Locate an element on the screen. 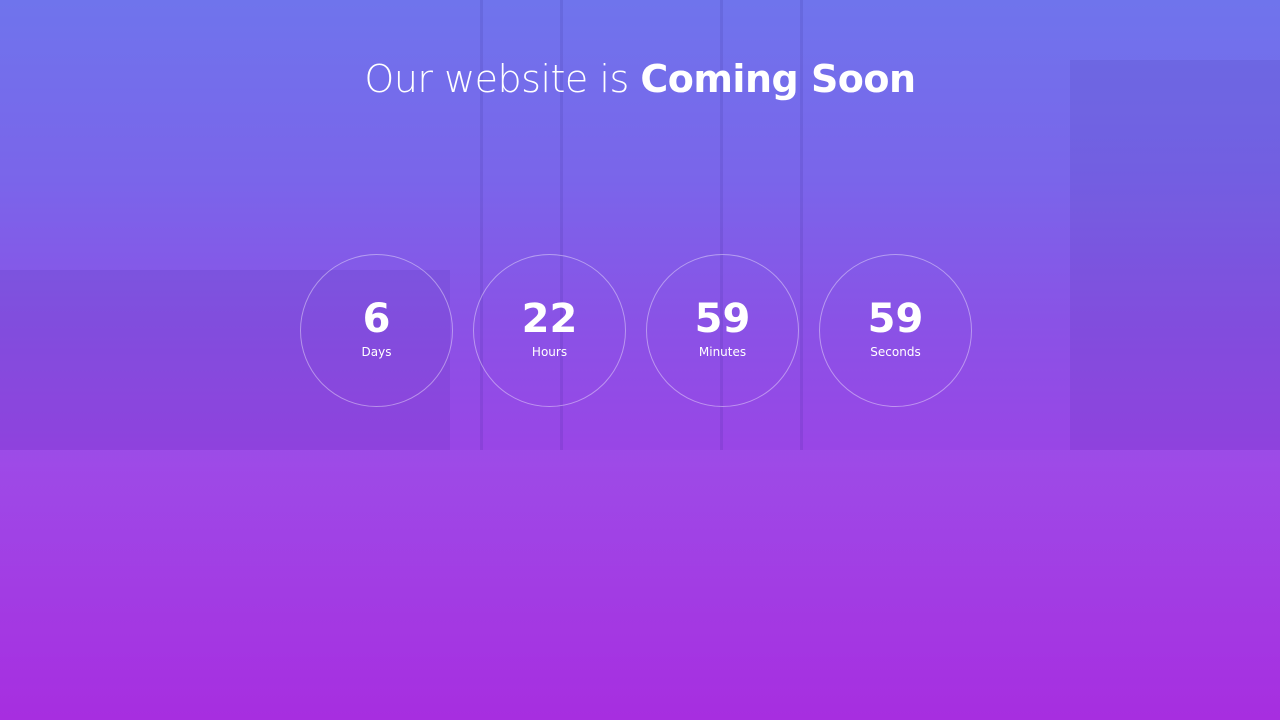 This screenshot has width=1280, height=720. countdown-seconds-value: 59 is located at coordinates (895, 318).